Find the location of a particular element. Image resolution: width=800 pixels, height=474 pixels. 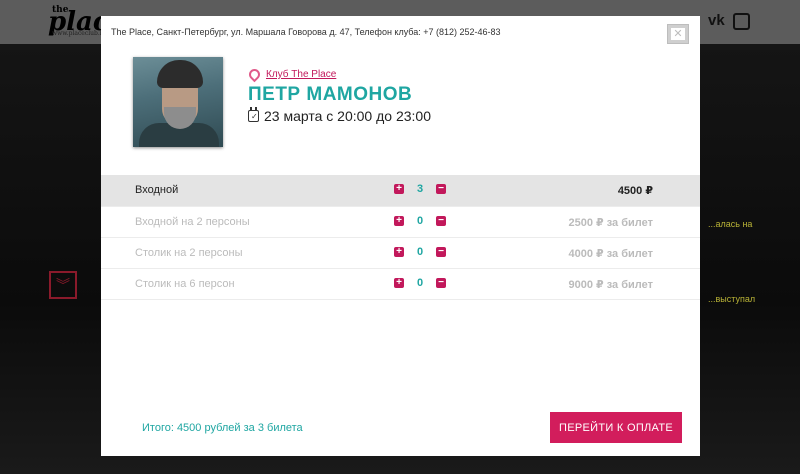

instagram-icon is located at coordinates (741, 21).